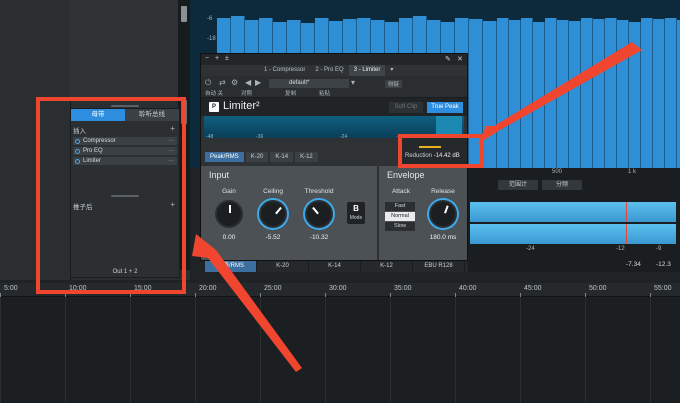  Describe the element at coordinates (560, 93) in the screenshot. I see `arrow-right-icon` at that location.